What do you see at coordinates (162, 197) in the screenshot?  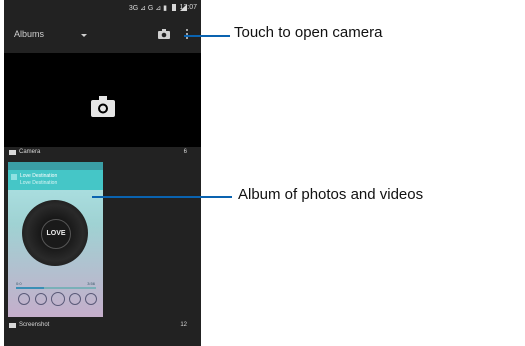 I see `album-callout-line` at bounding box center [162, 197].